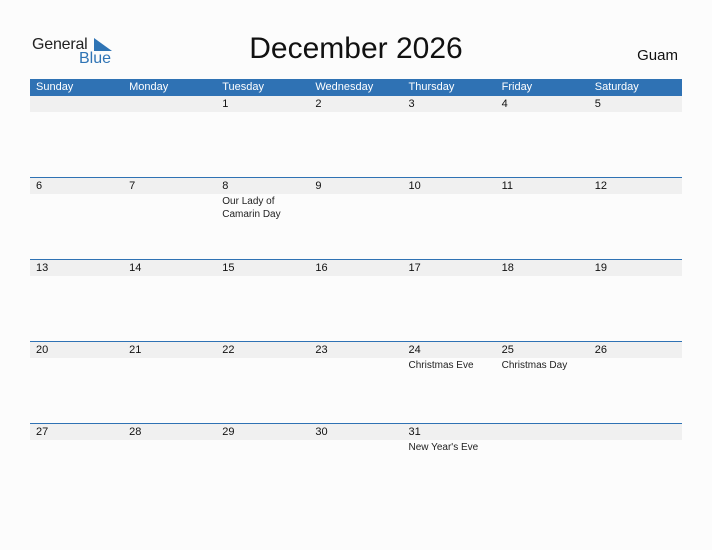 This screenshot has width=712, height=550. Describe the element at coordinates (355, 357) in the screenshot. I see `day-cell: 23` at that location.